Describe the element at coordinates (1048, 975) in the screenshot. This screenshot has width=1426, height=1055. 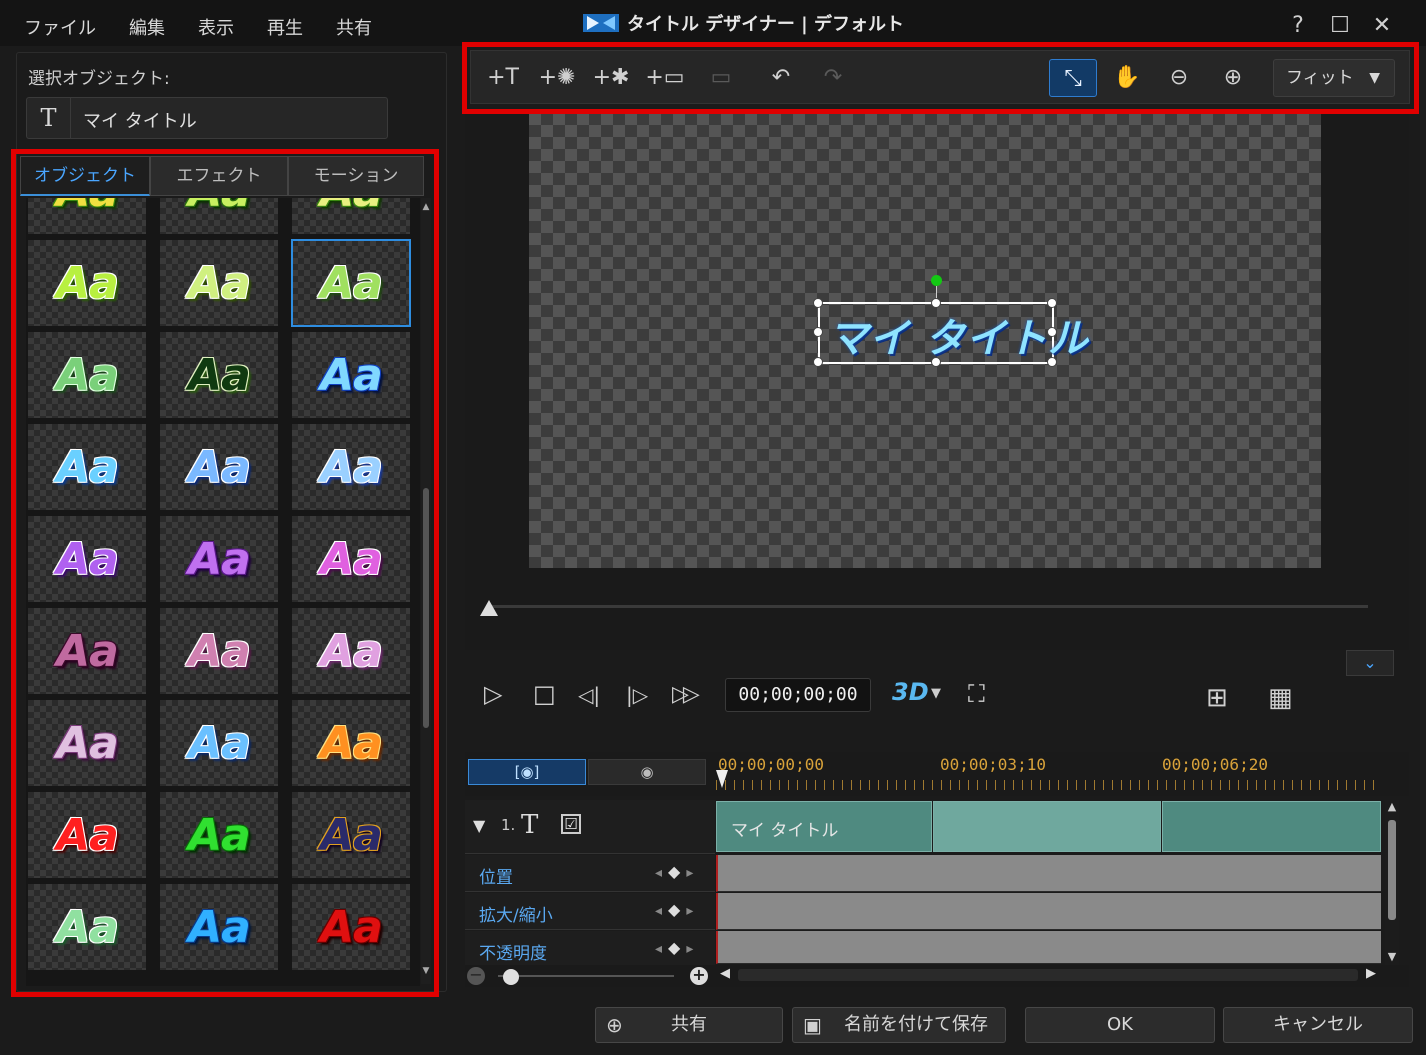
I see `timeline-hscroll` at that location.